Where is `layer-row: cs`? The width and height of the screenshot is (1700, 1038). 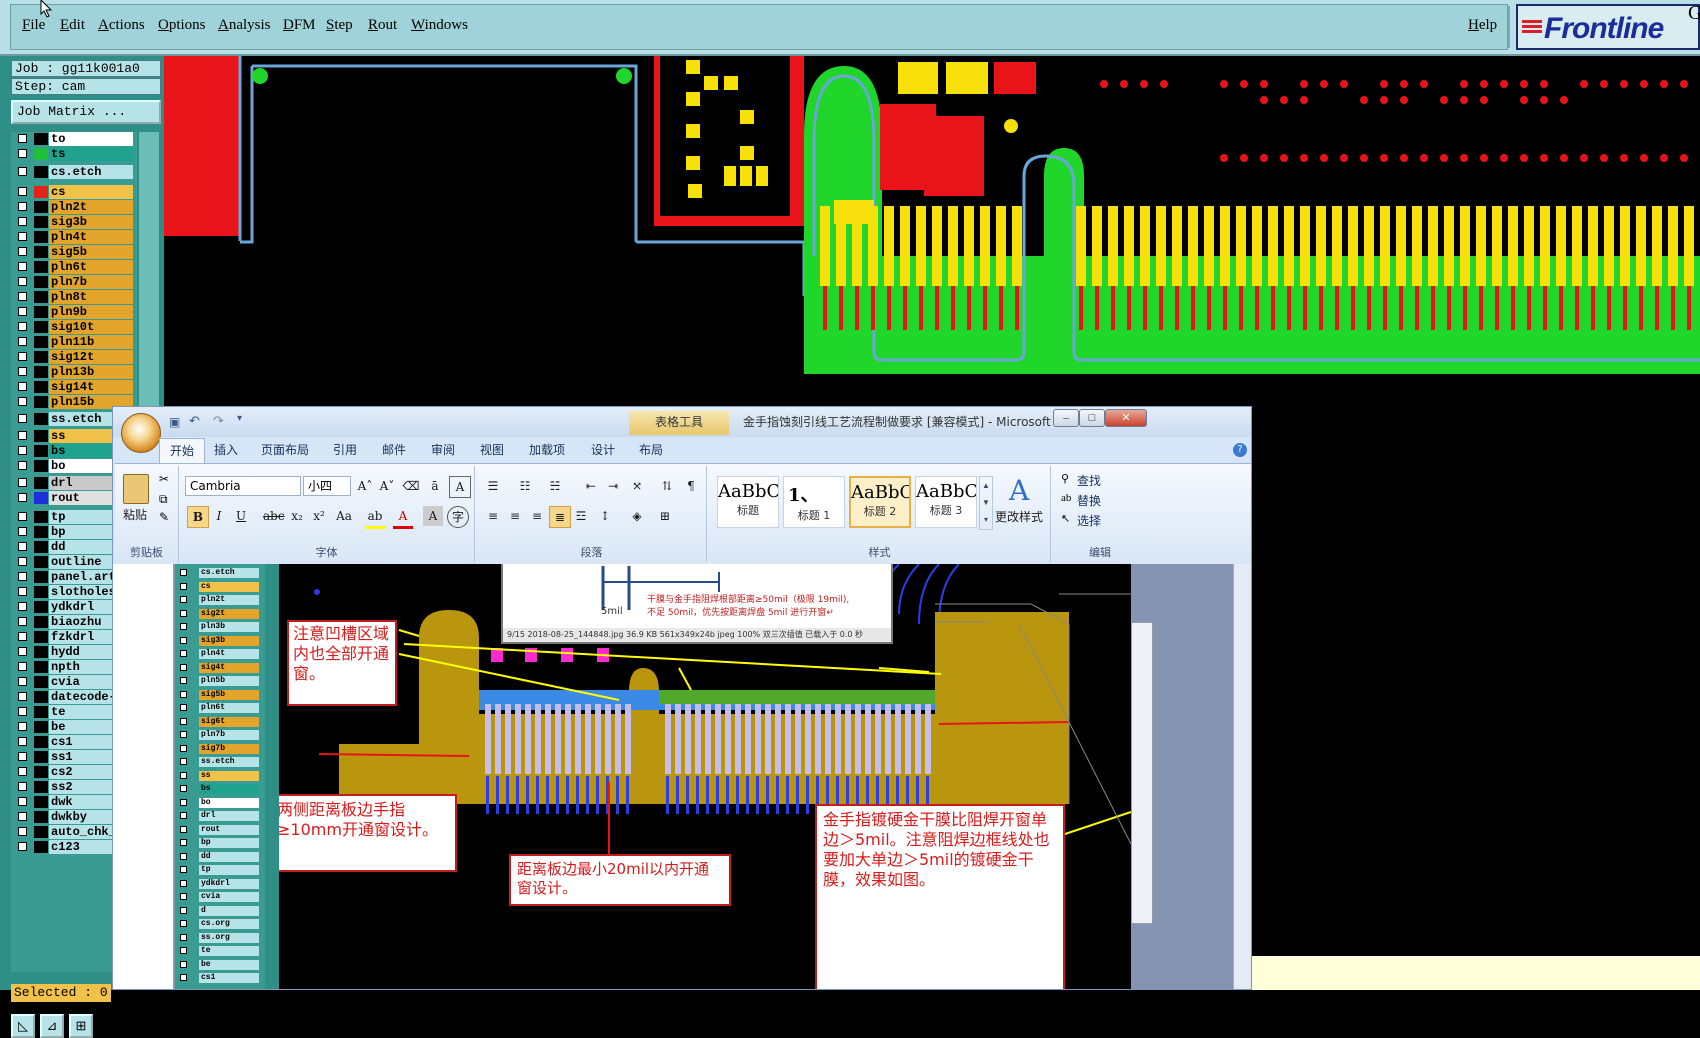
layer-row: cs is located at coordinates (74, 192).